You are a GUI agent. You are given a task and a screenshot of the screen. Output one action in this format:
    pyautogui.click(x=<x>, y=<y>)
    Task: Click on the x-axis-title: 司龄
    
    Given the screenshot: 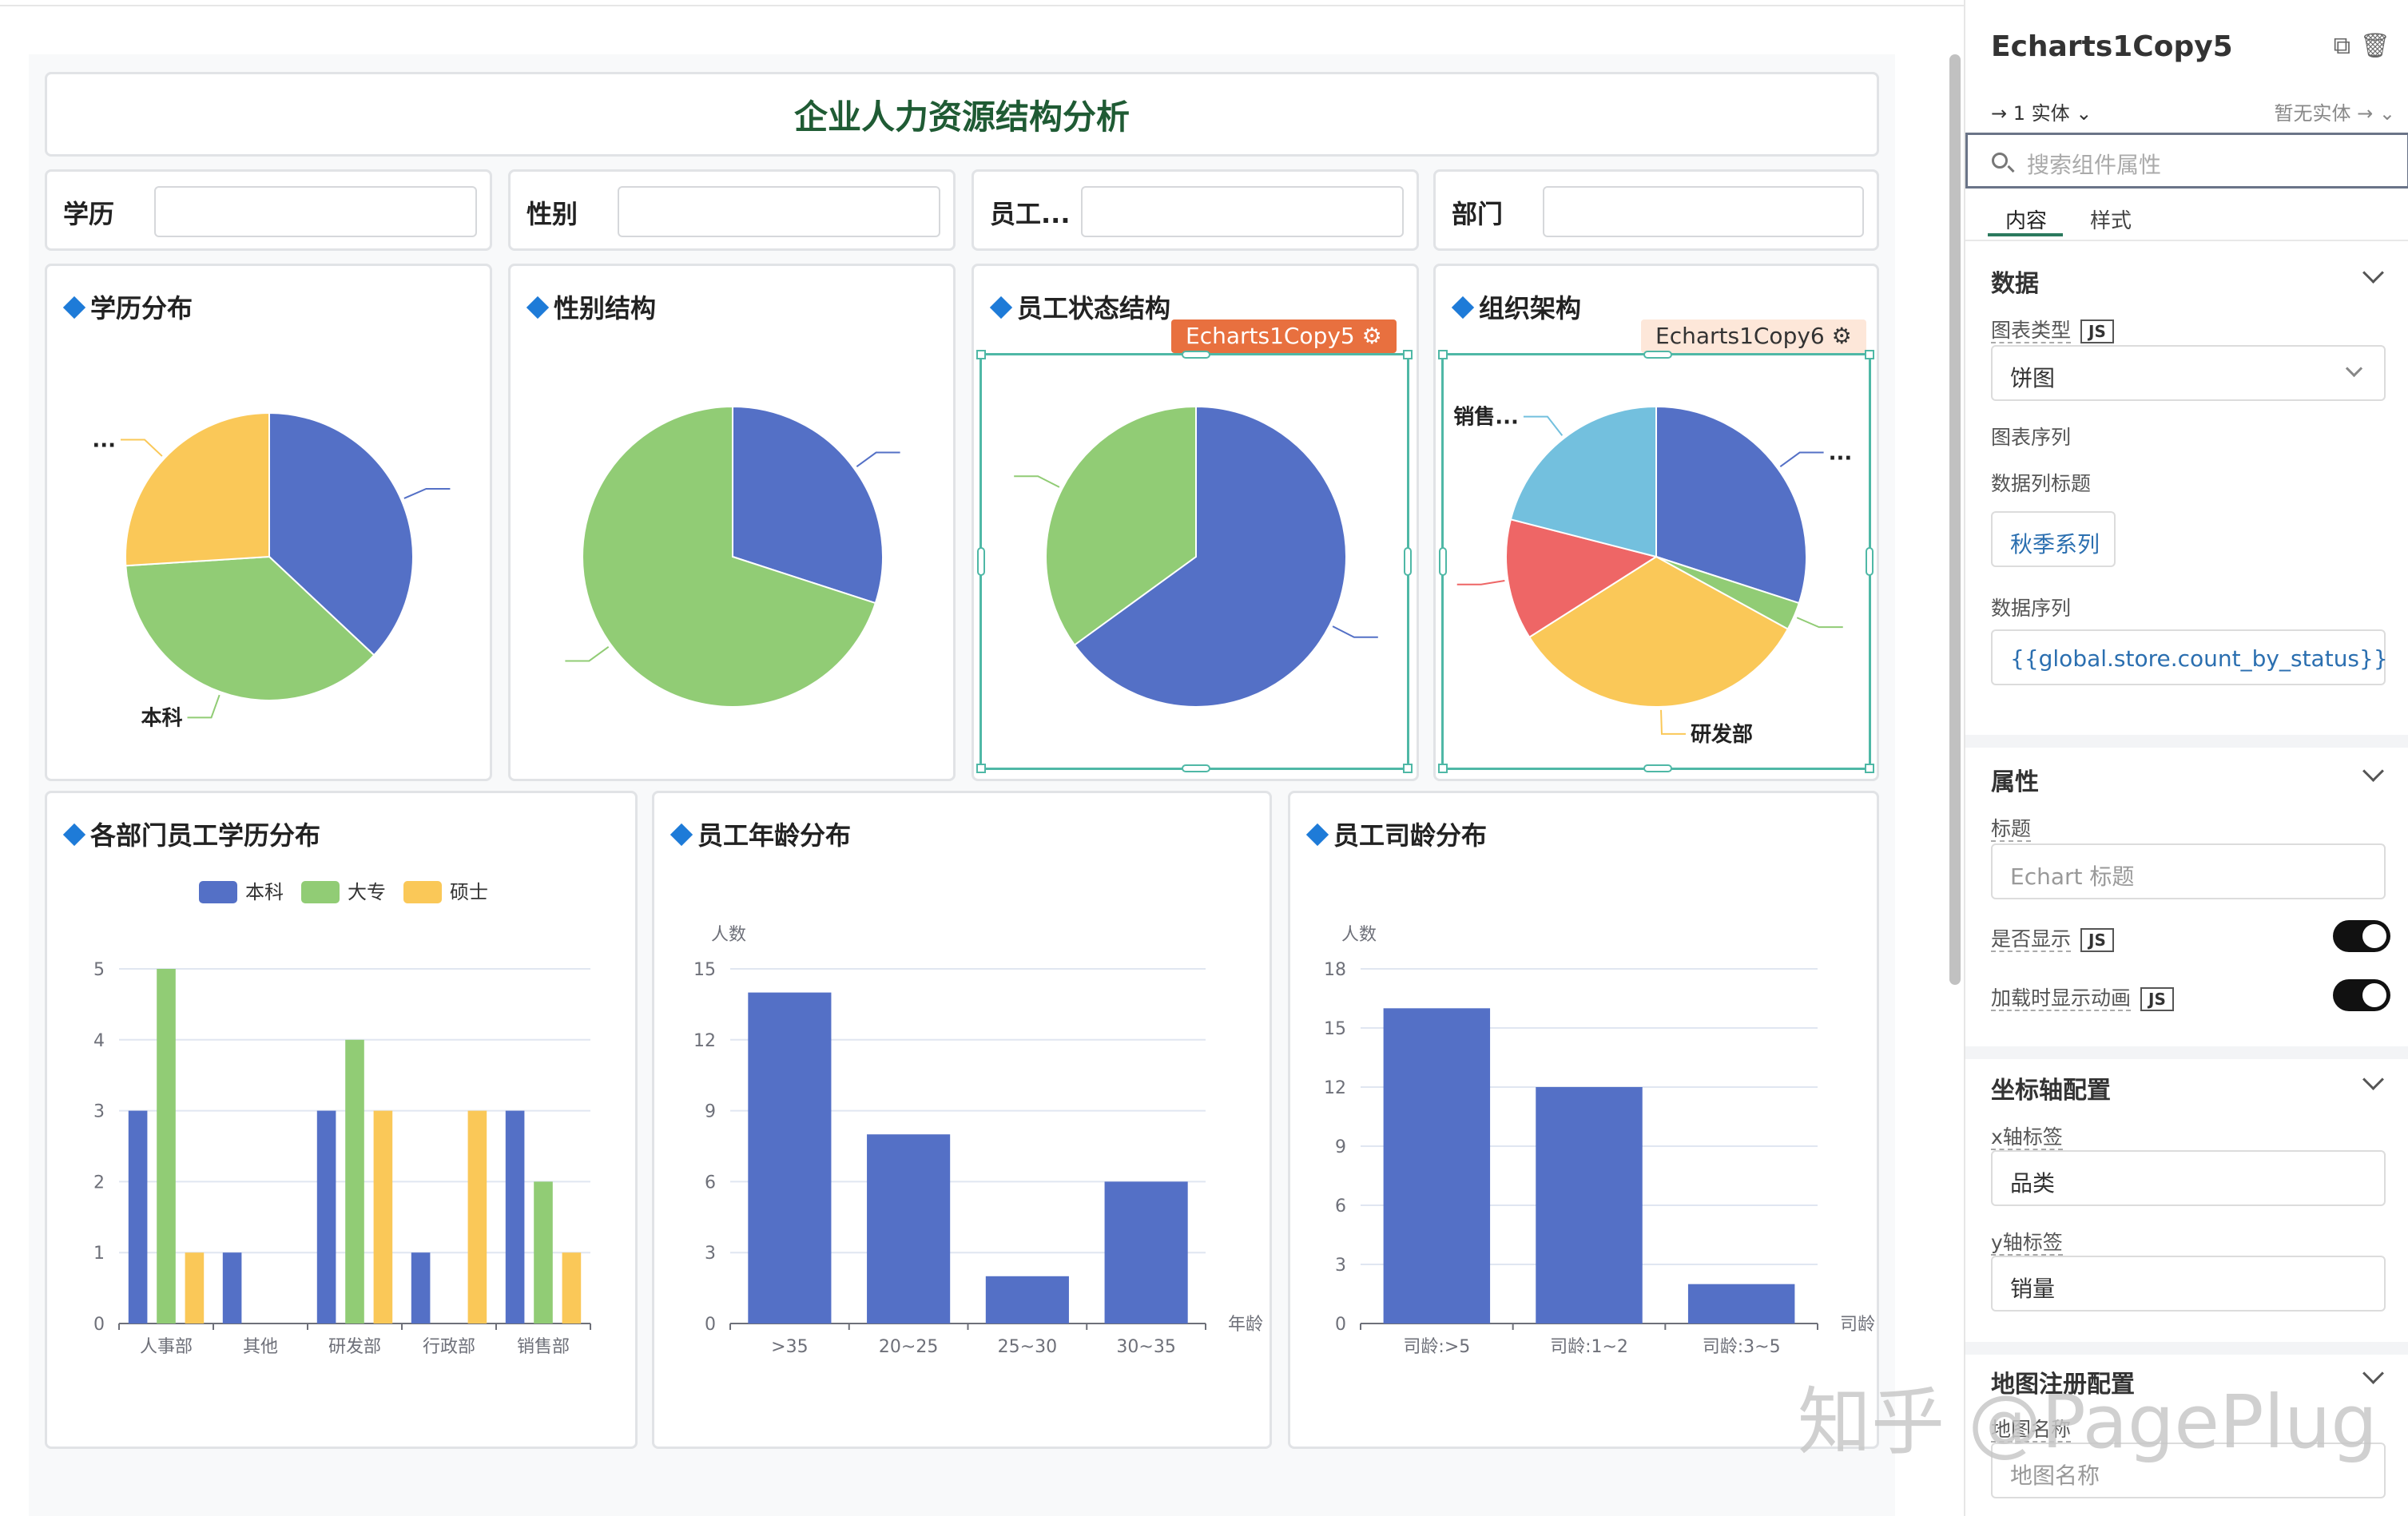 What is the action you would take?
    pyautogui.click(x=1858, y=1325)
    